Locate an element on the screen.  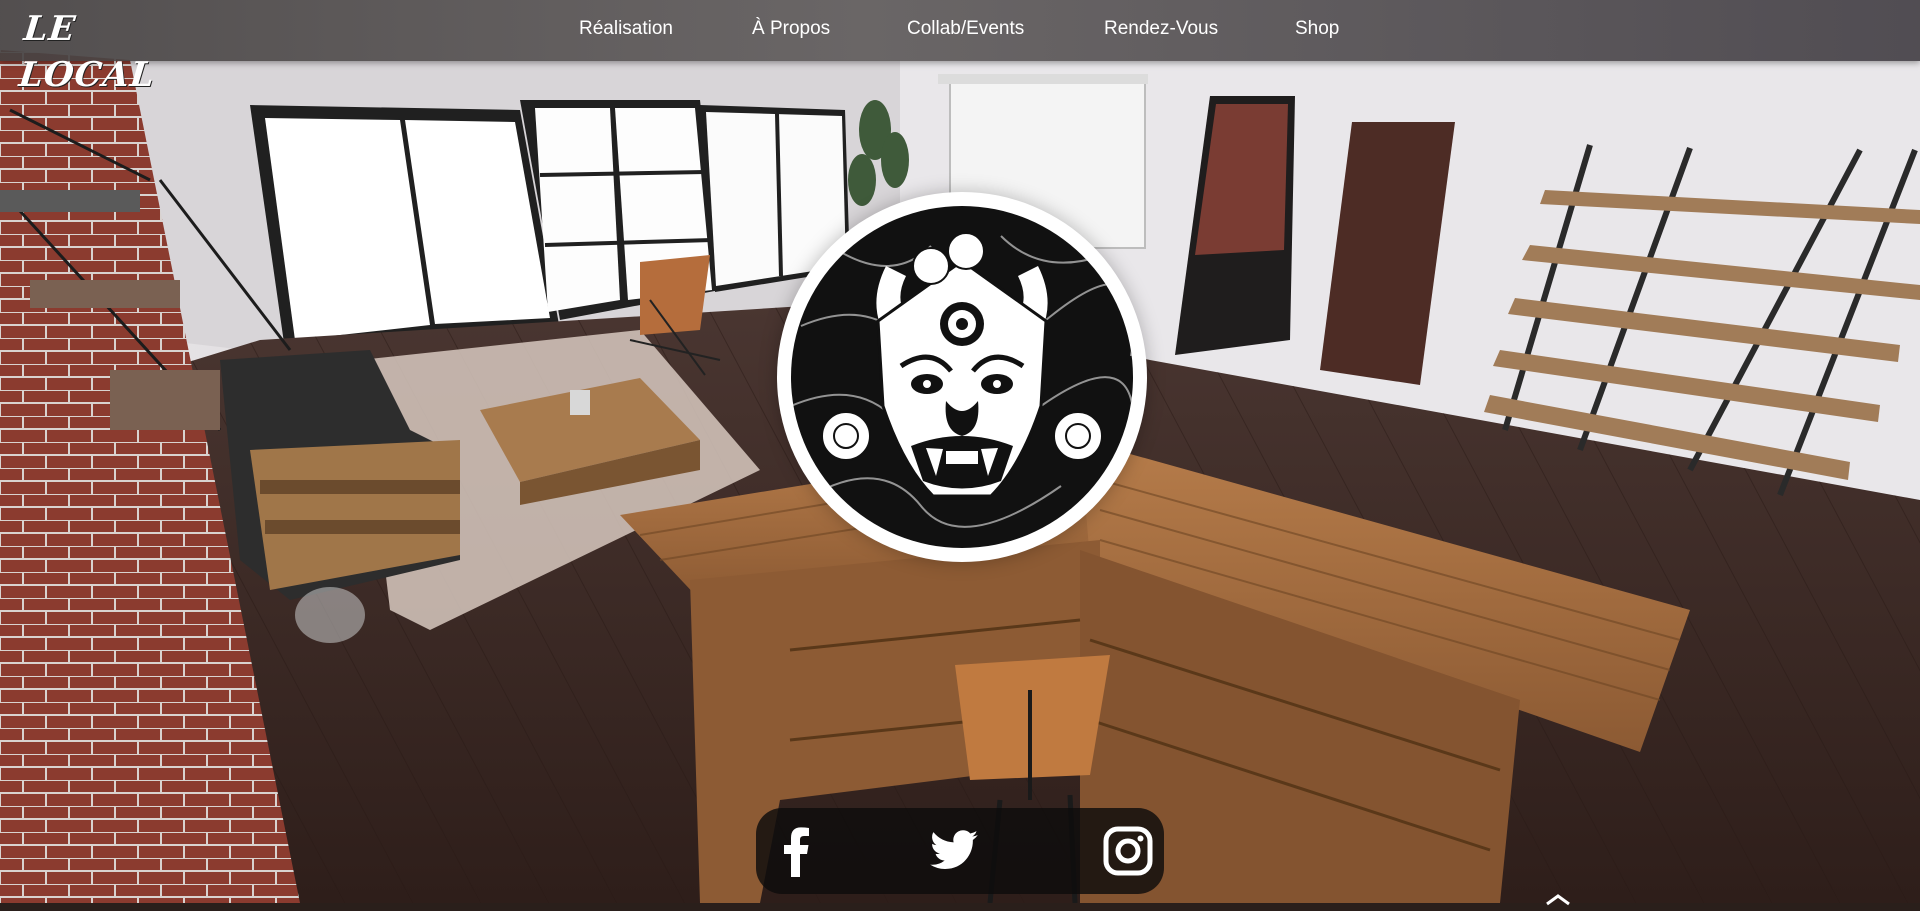
nav-item-collab-events: Collab/Events is located at coordinates (965, 29).